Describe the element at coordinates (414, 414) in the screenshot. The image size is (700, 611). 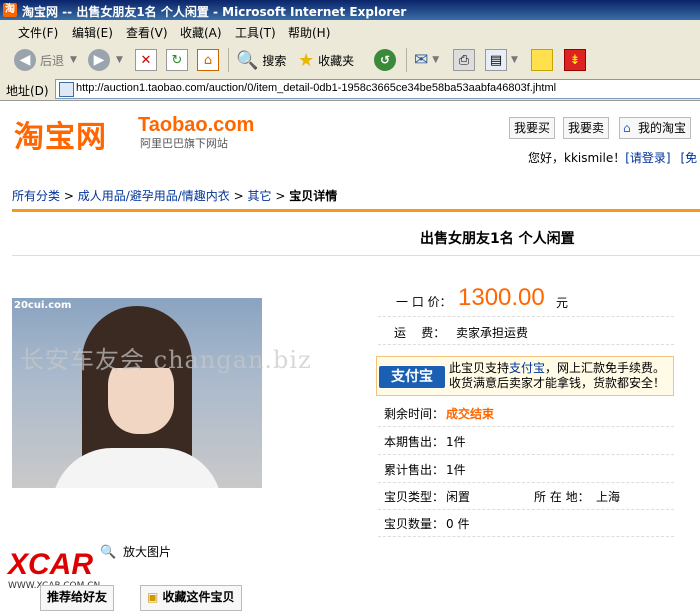
I see `remaining-label: 剩余时间：` at that location.